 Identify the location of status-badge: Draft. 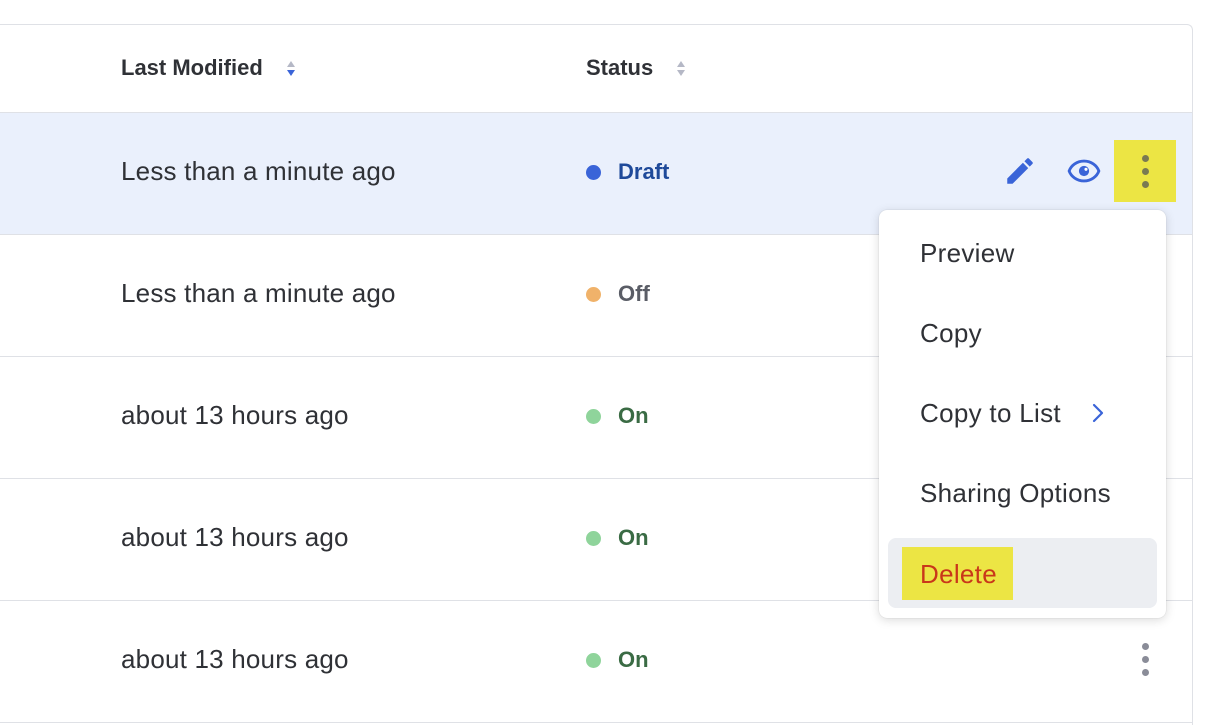
(627, 172).